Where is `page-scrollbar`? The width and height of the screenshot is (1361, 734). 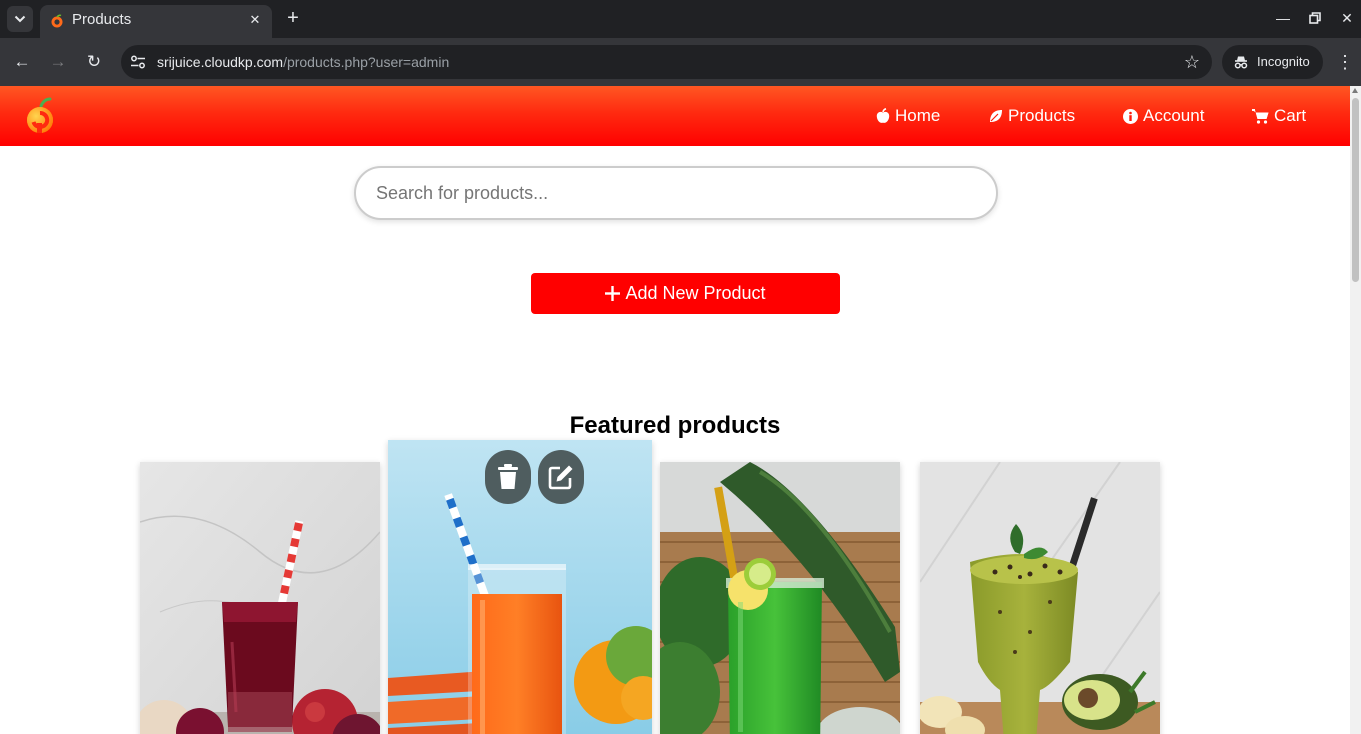 page-scrollbar is located at coordinates (1355, 410).